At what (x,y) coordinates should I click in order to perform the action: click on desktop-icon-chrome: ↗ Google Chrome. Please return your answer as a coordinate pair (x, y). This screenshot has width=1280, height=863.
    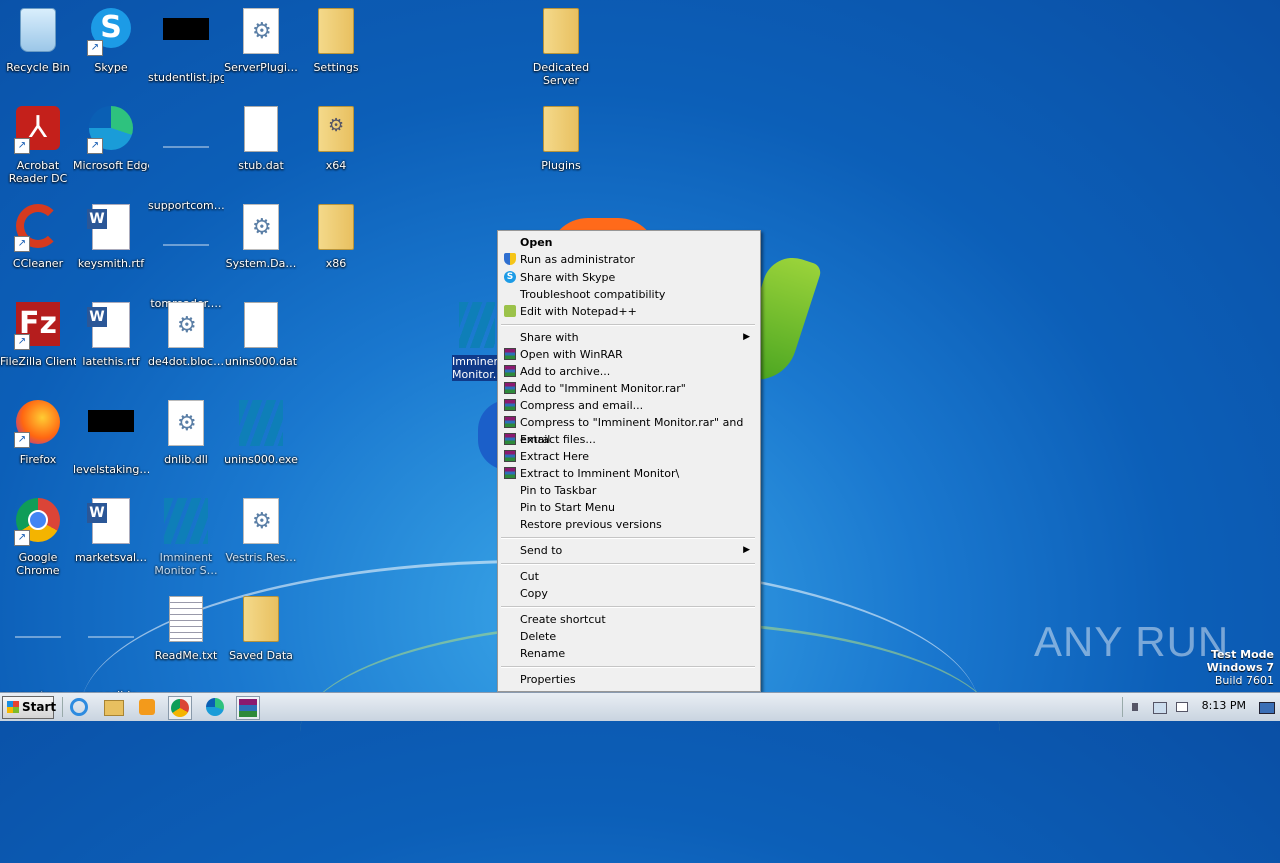
    Looking at the image, I should click on (38, 540).